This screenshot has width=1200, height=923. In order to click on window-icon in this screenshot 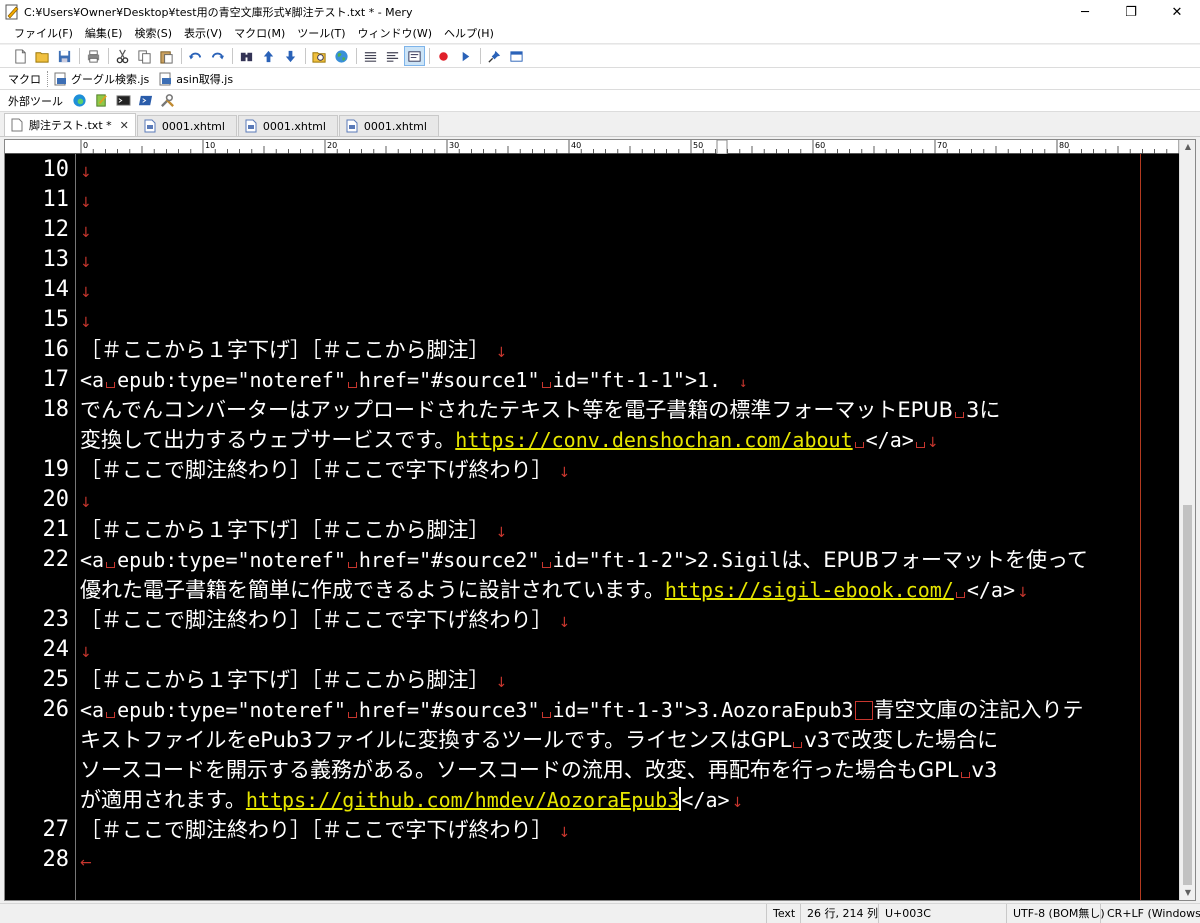, I will do `click(516, 56)`.